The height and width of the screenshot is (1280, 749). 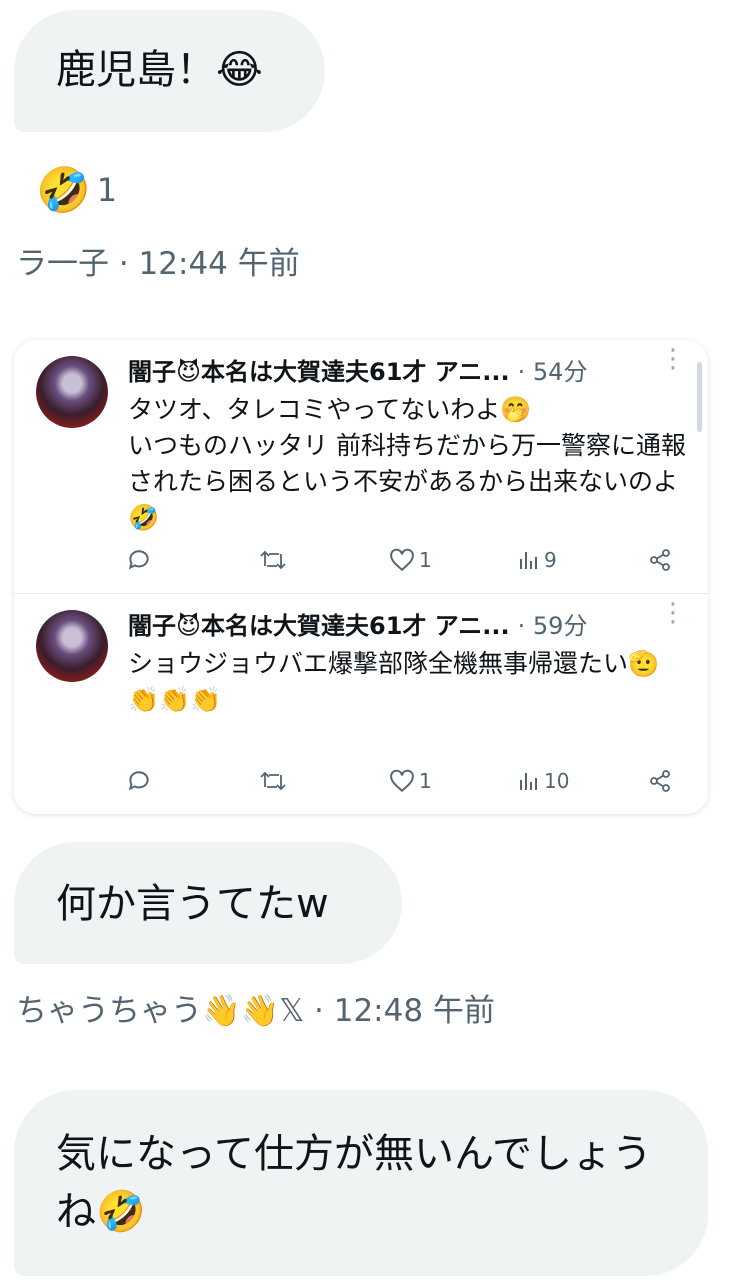 What do you see at coordinates (192, 904) in the screenshot?
I see `message-text: 何か言うてたw` at bounding box center [192, 904].